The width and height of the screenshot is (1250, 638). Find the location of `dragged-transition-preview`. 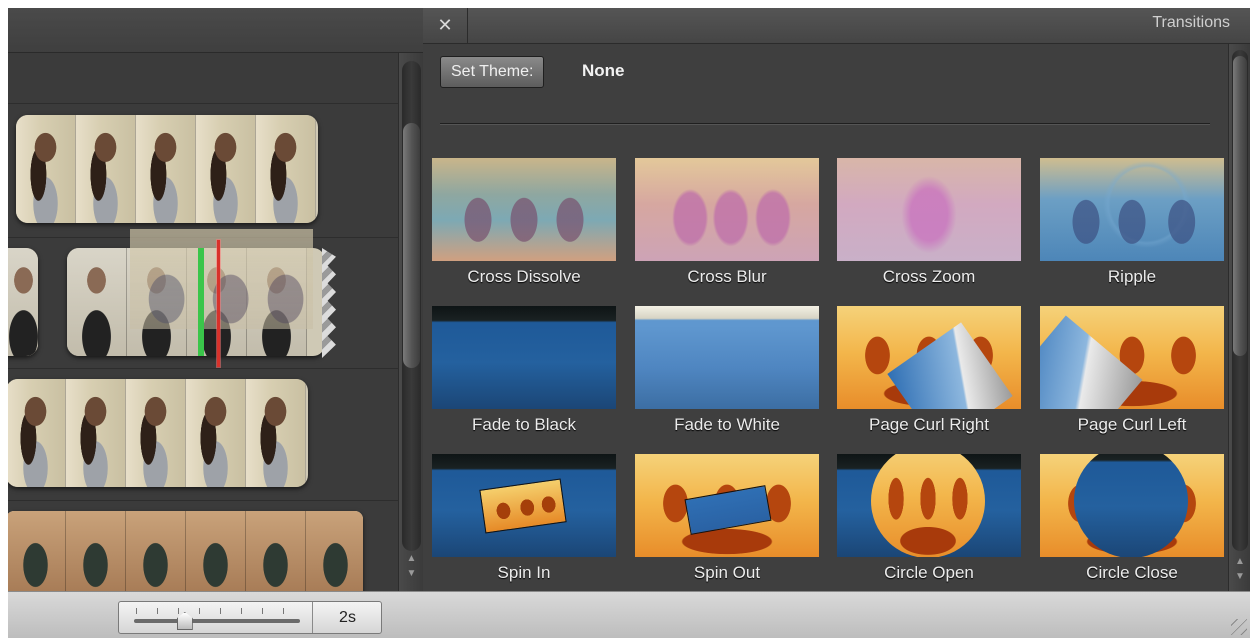

dragged-transition-preview is located at coordinates (221, 279).